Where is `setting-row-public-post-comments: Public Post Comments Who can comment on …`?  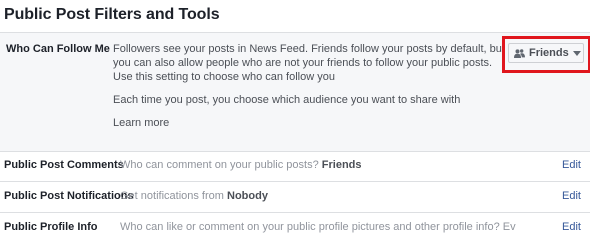 setting-row-public-post-comments: Public Post Comments Who can comment on … is located at coordinates (295, 166).